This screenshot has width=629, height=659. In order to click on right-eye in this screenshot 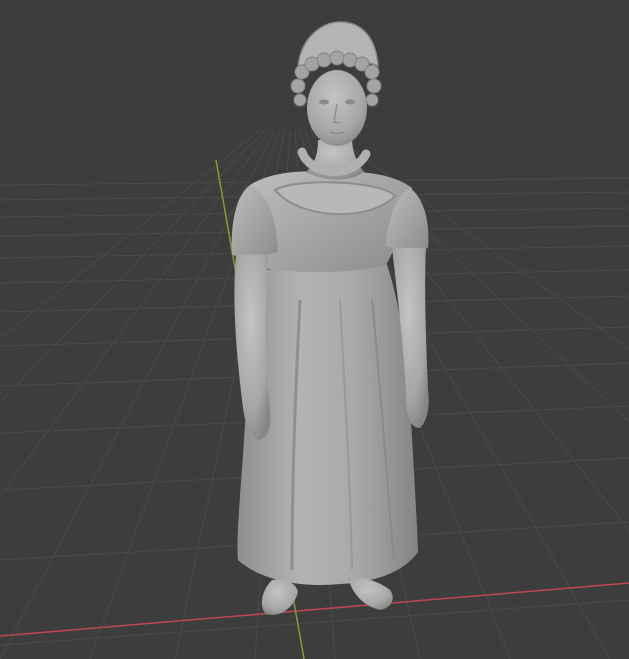, I will do `click(350, 102)`.